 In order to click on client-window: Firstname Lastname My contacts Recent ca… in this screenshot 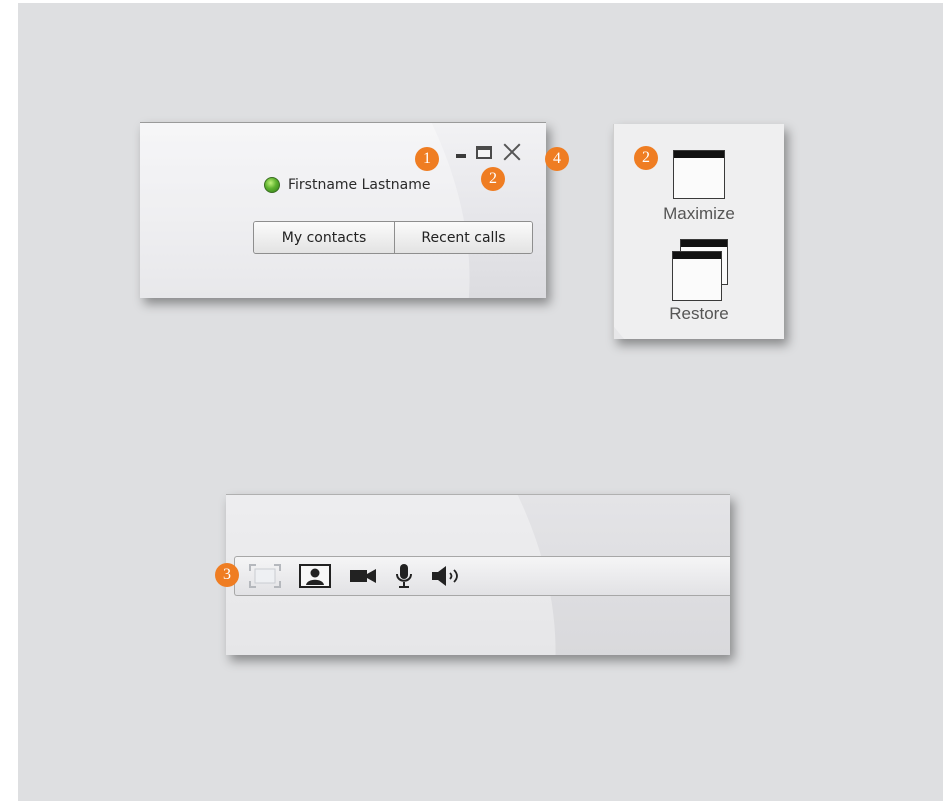, I will do `click(343, 210)`.